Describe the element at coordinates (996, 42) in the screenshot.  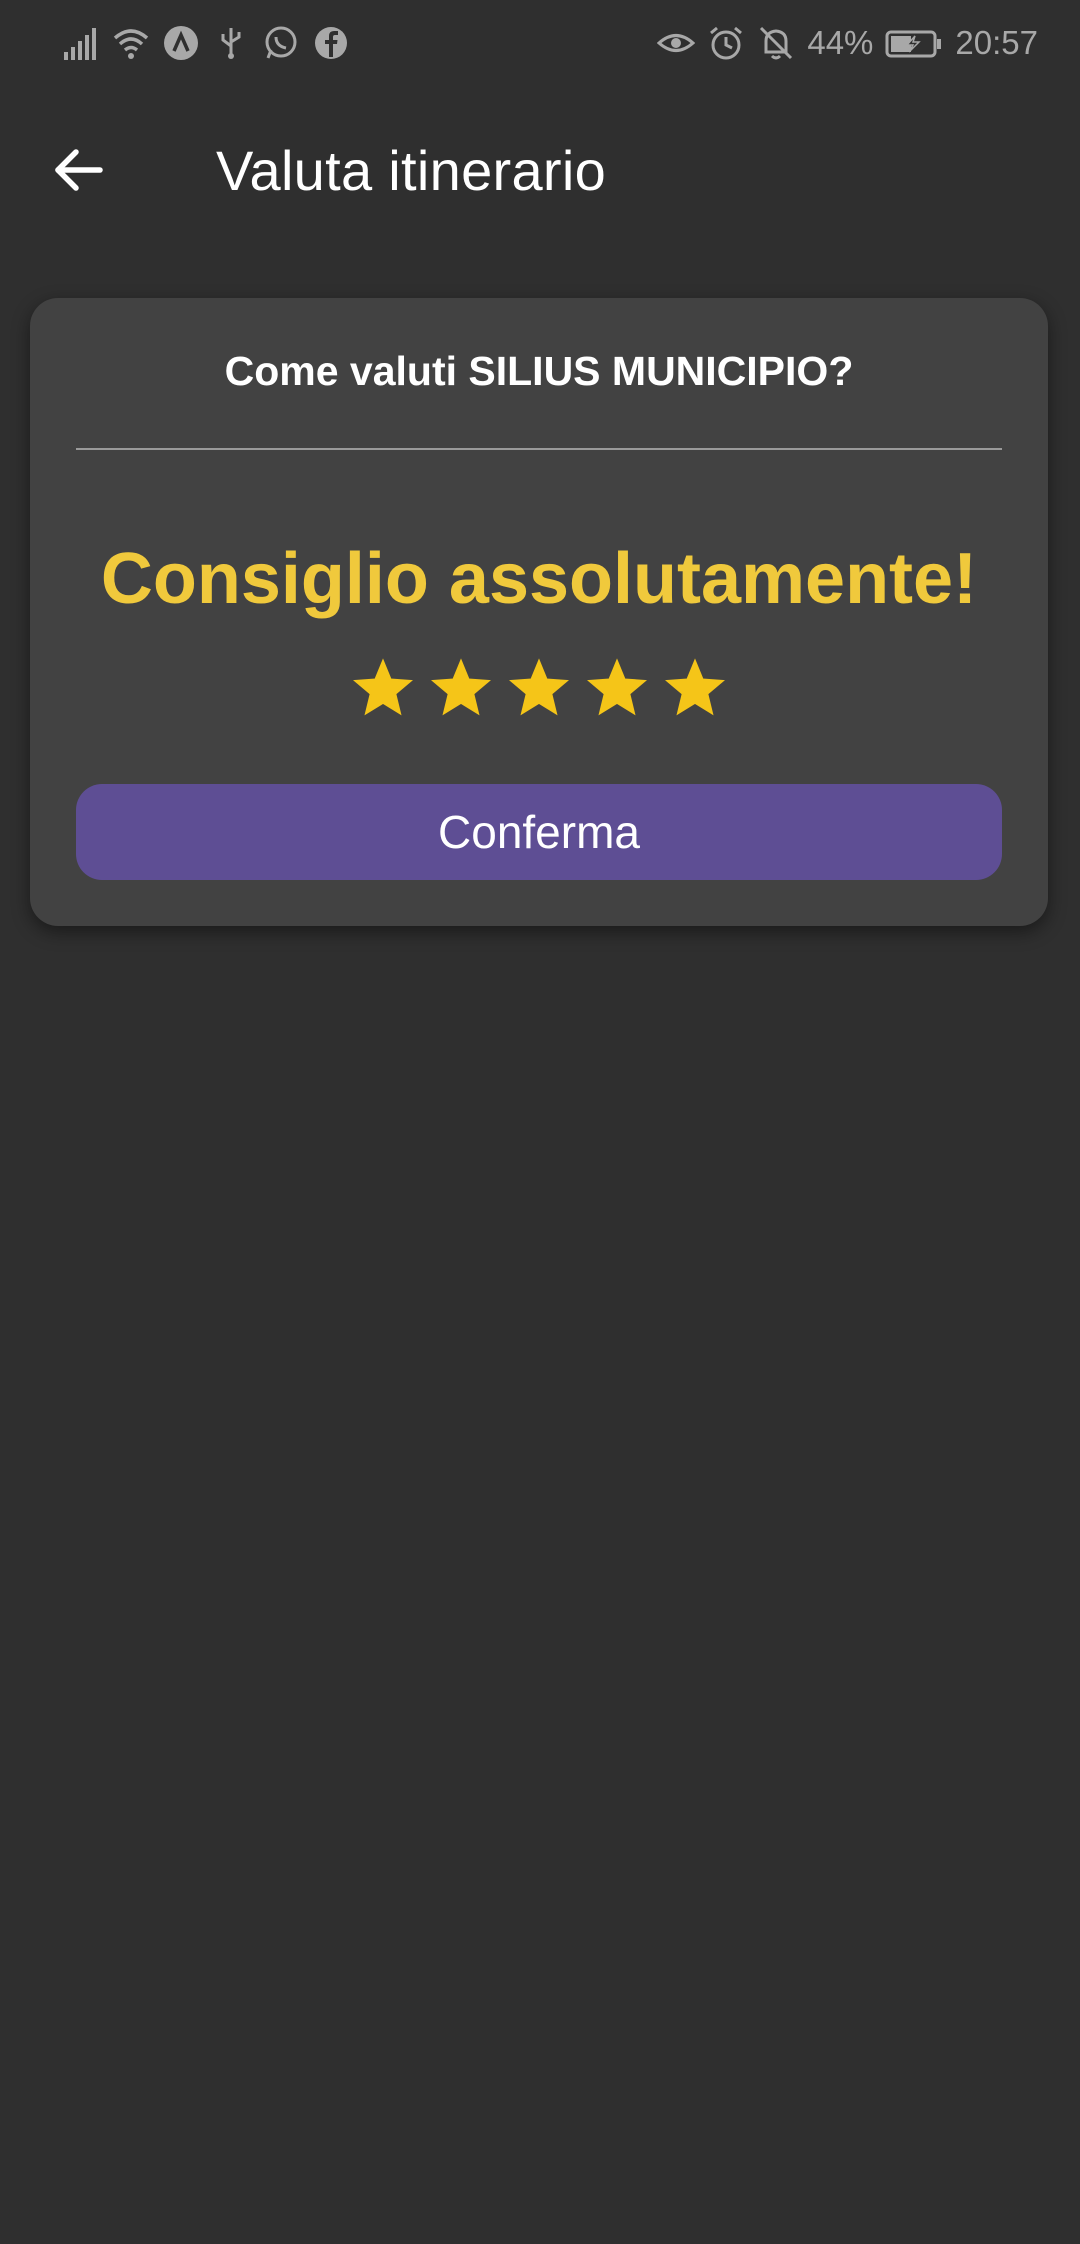
I see `status-time: 20:57` at that location.